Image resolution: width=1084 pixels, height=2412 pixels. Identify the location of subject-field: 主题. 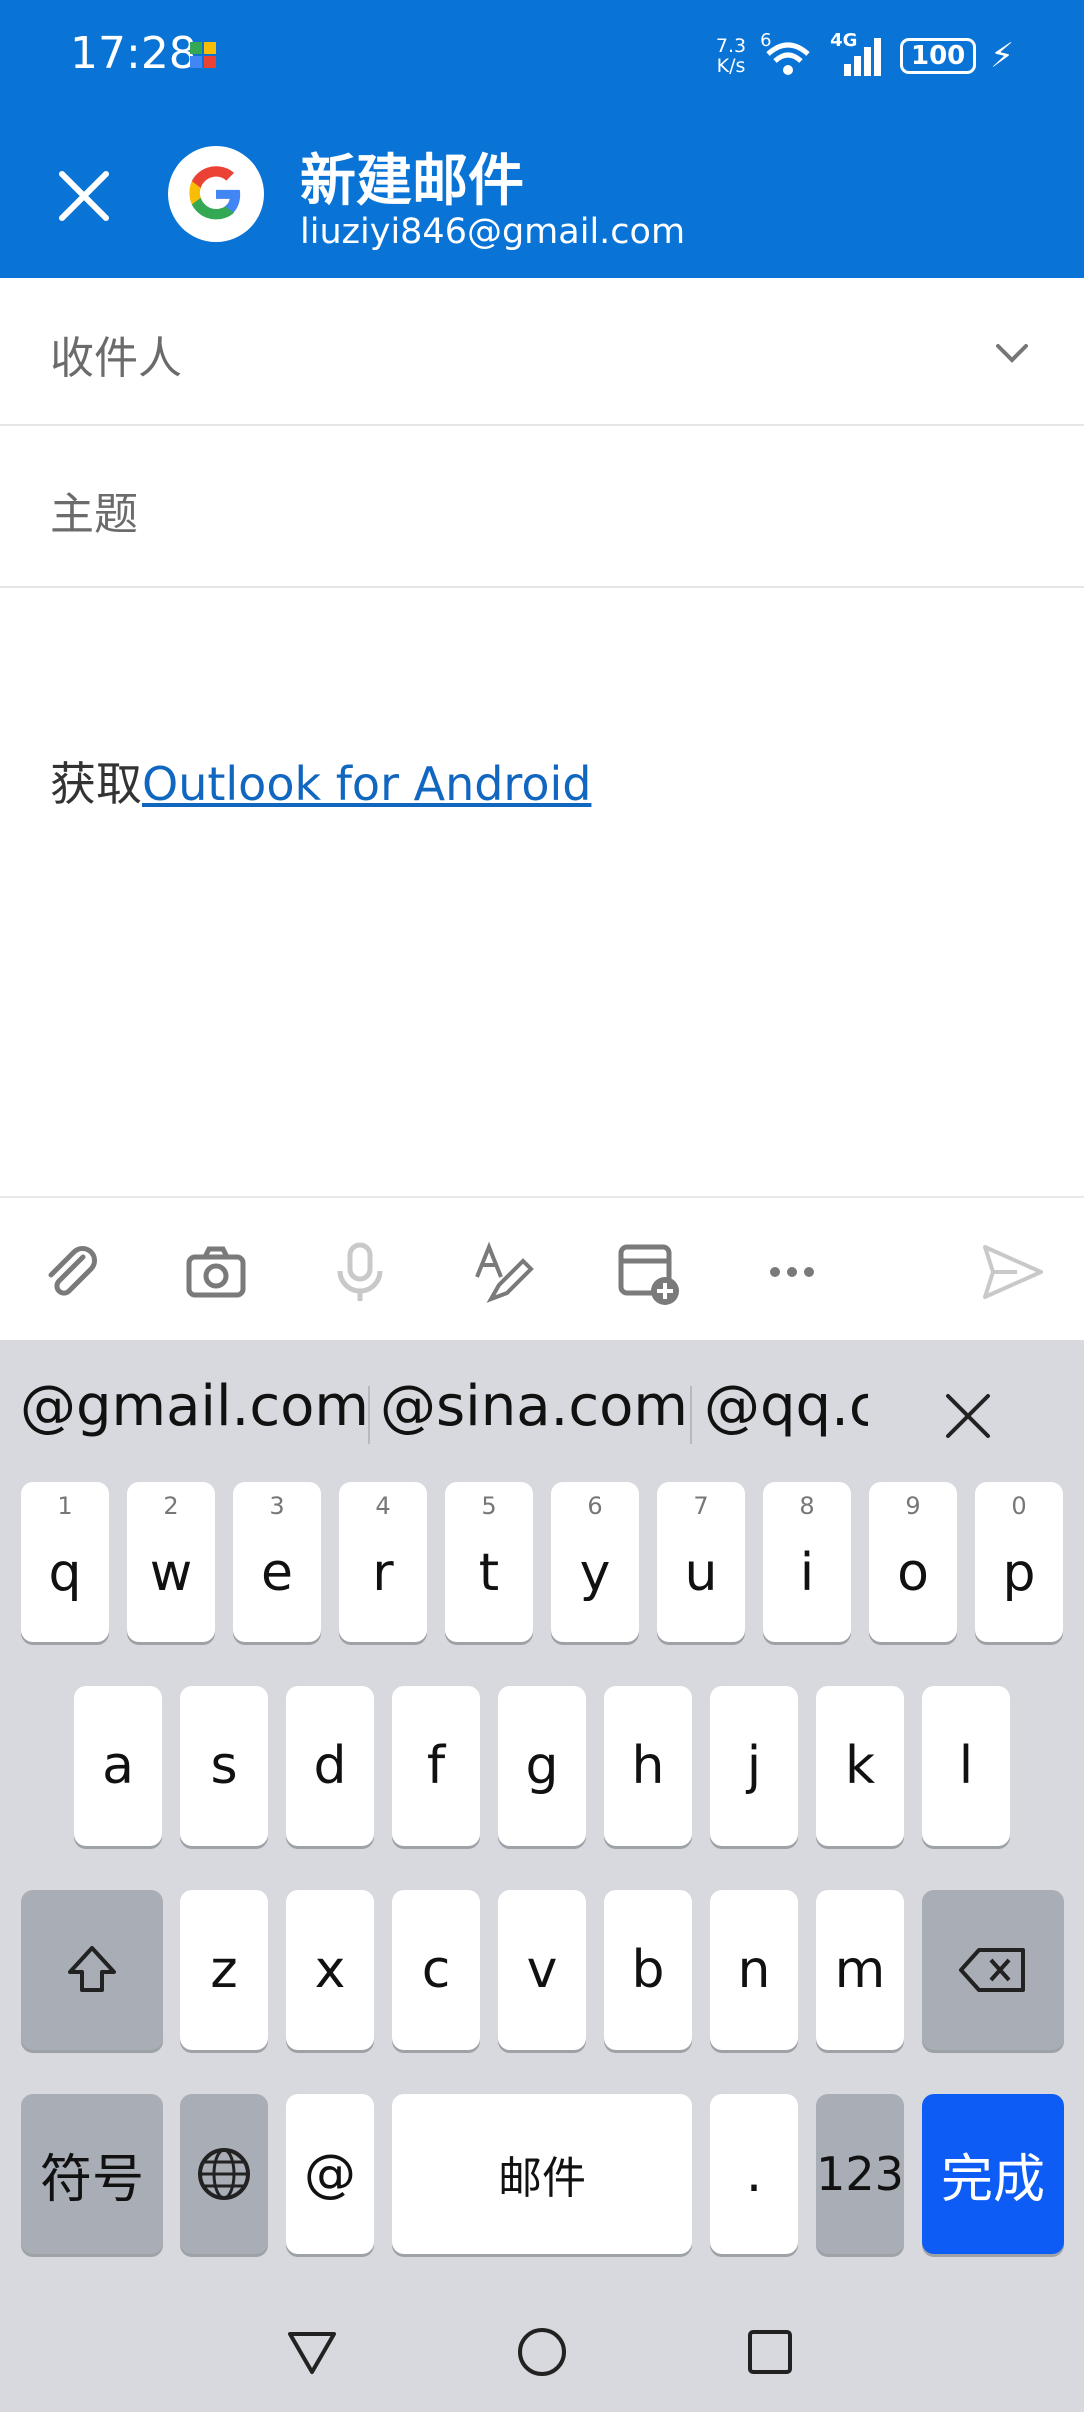
(542, 507).